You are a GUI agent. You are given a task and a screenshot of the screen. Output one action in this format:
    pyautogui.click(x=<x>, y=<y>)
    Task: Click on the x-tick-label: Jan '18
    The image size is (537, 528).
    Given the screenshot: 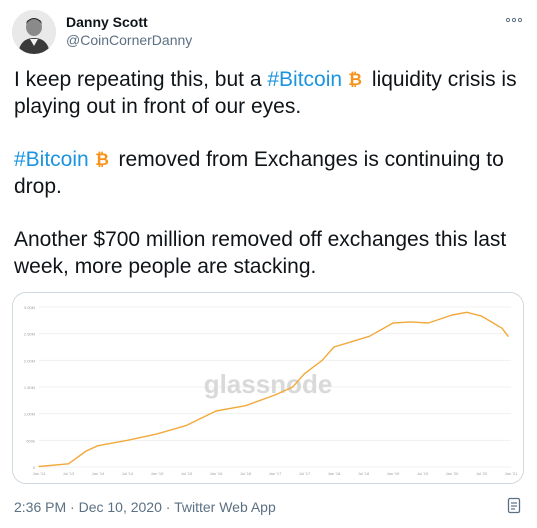 What is the action you would take?
    pyautogui.click(x=335, y=473)
    